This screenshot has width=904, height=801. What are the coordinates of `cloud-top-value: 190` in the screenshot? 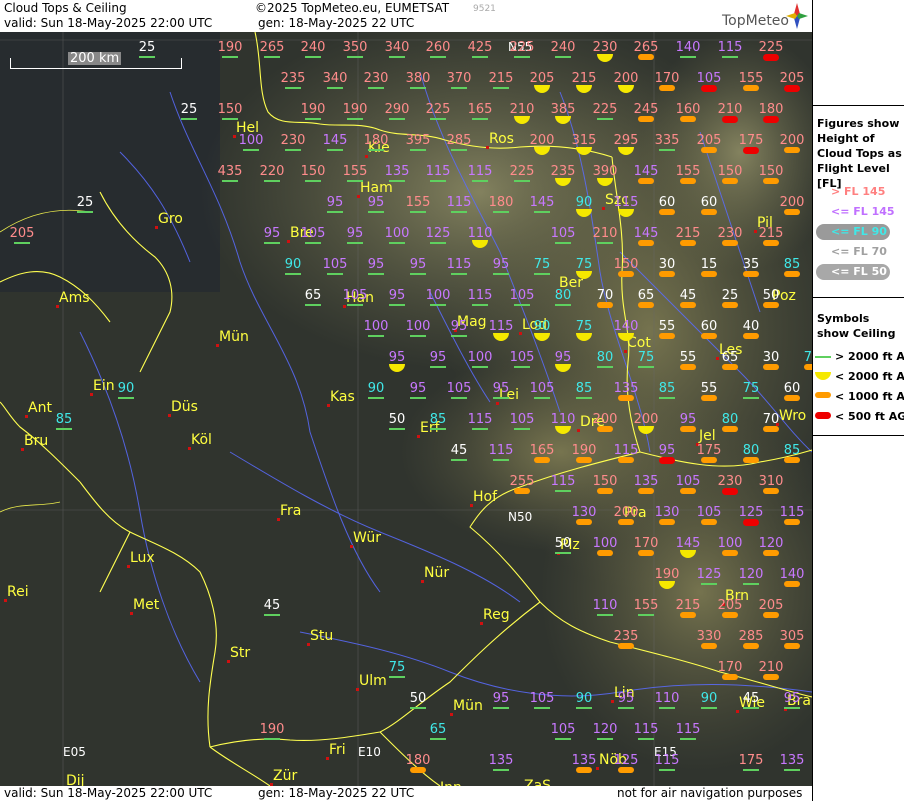 It's located at (584, 450).